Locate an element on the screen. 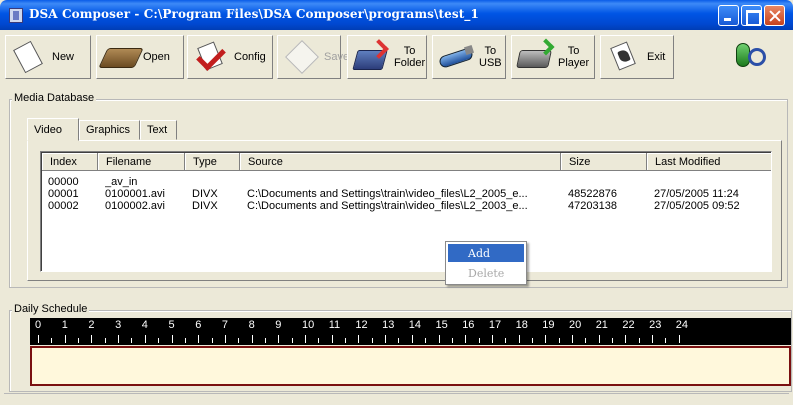 This screenshot has height=405, width=793. column-size: Size is located at coordinates (604, 162).